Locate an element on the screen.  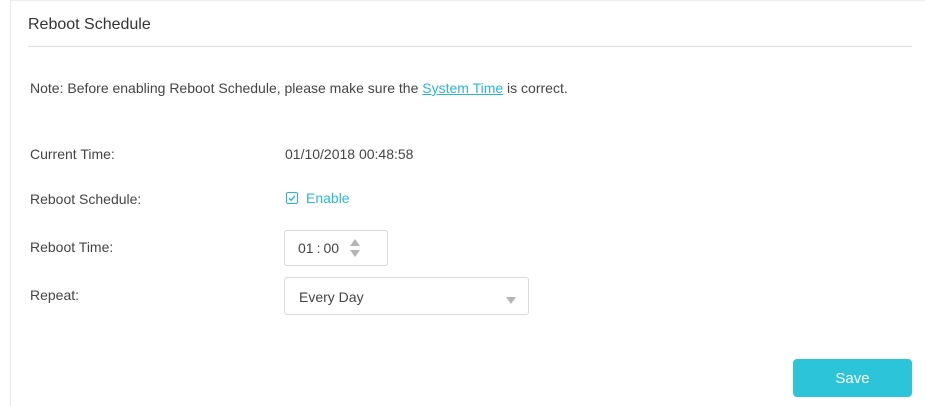
section-divider is located at coordinates (470, 46).